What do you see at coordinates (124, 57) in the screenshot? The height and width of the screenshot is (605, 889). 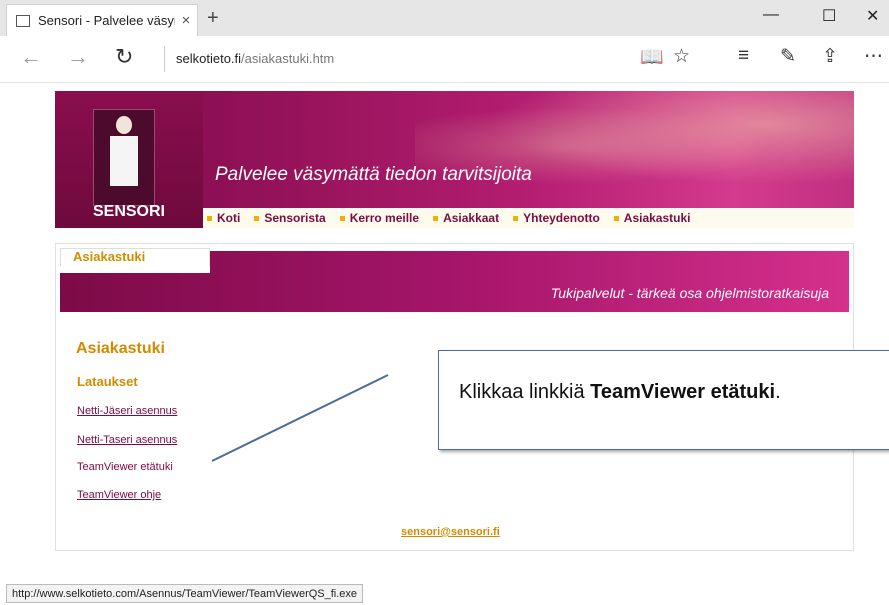 I see `refresh-icon: ↻` at bounding box center [124, 57].